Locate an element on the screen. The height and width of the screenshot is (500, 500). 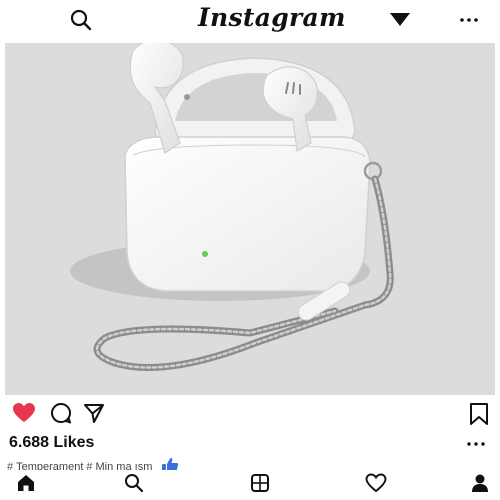
app-title: Instagram is located at coordinates (272, 17).